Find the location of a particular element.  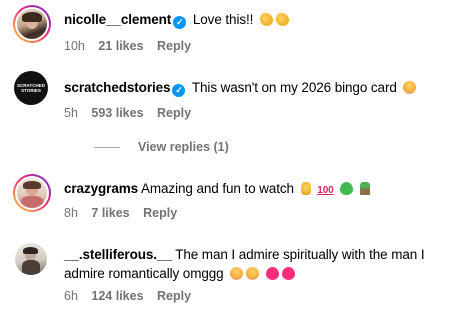

seedling-icon is located at coordinates (364, 188).